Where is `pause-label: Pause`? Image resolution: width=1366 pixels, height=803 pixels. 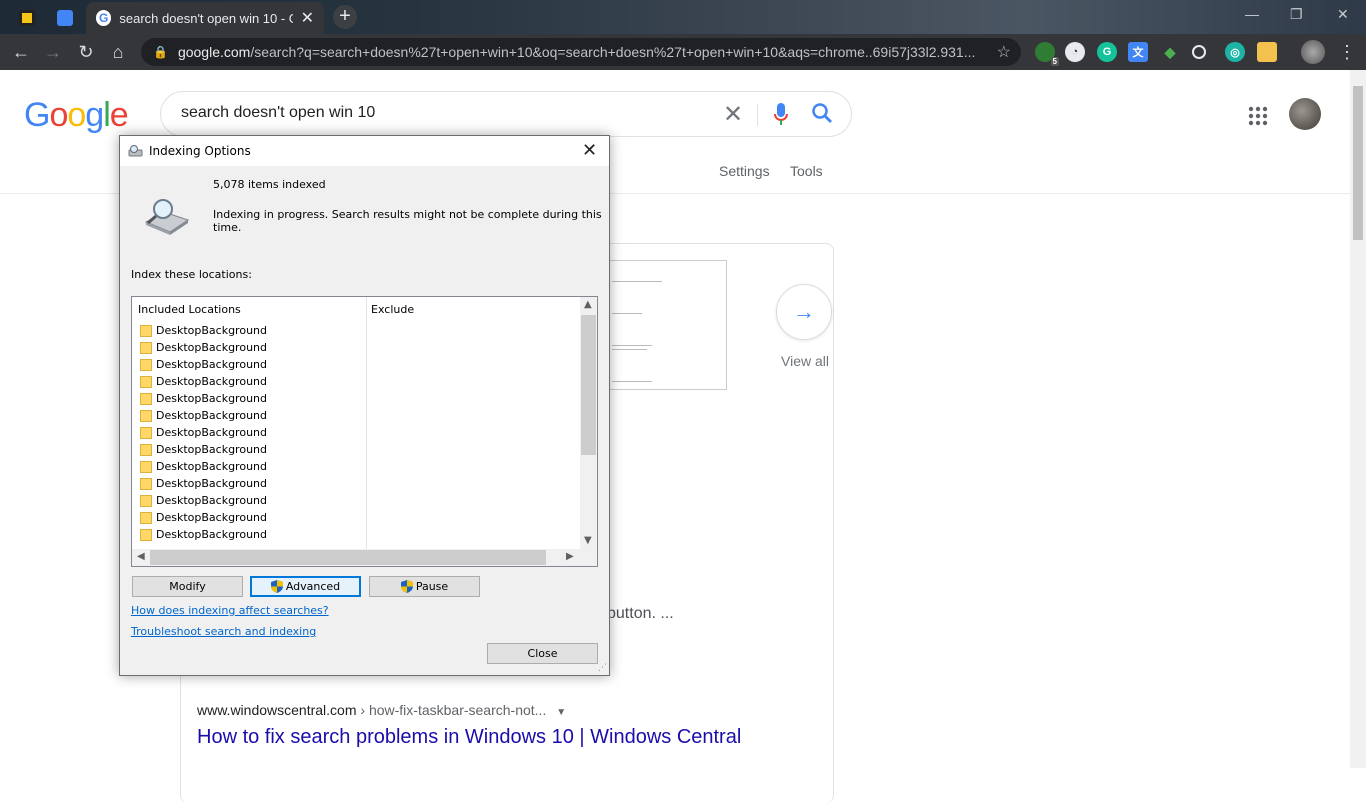 pause-label: Pause is located at coordinates (432, 586).